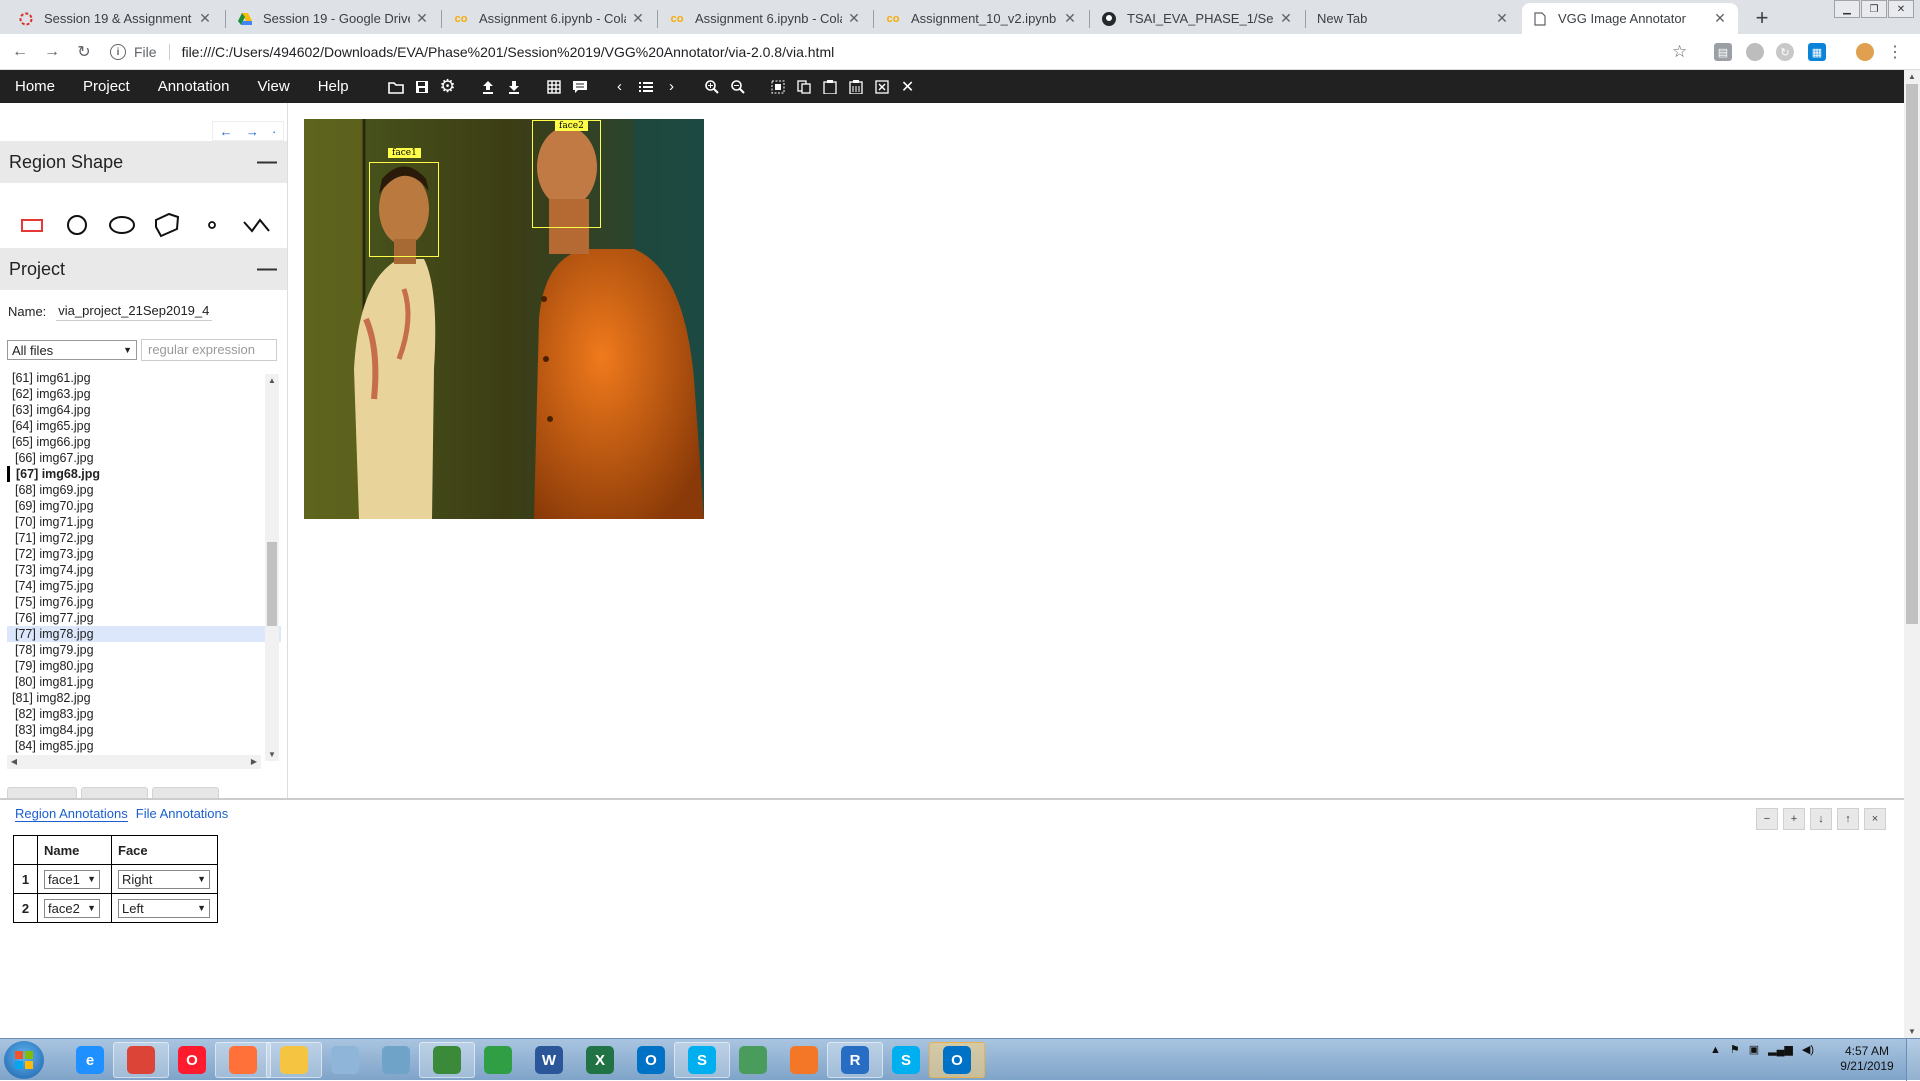 Image resolution: width=1920 pixels, height=1081 pixels. I want to click on name-select: face1 ▼, so click(72, 879).